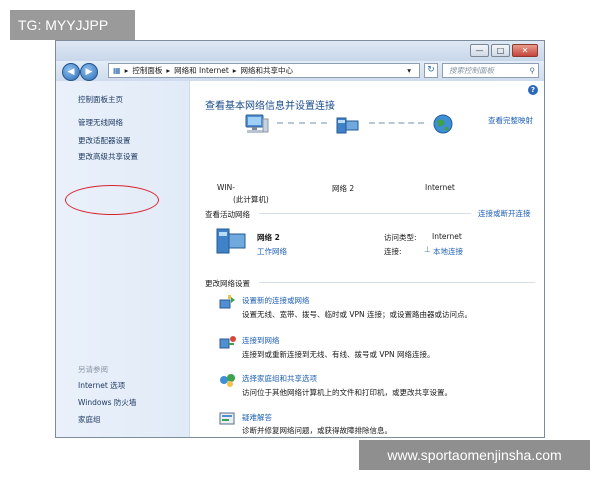 This screenshot has height=480, width=600. I want to click on view-full-map-link: 查看完整映射, so click(510, 120).